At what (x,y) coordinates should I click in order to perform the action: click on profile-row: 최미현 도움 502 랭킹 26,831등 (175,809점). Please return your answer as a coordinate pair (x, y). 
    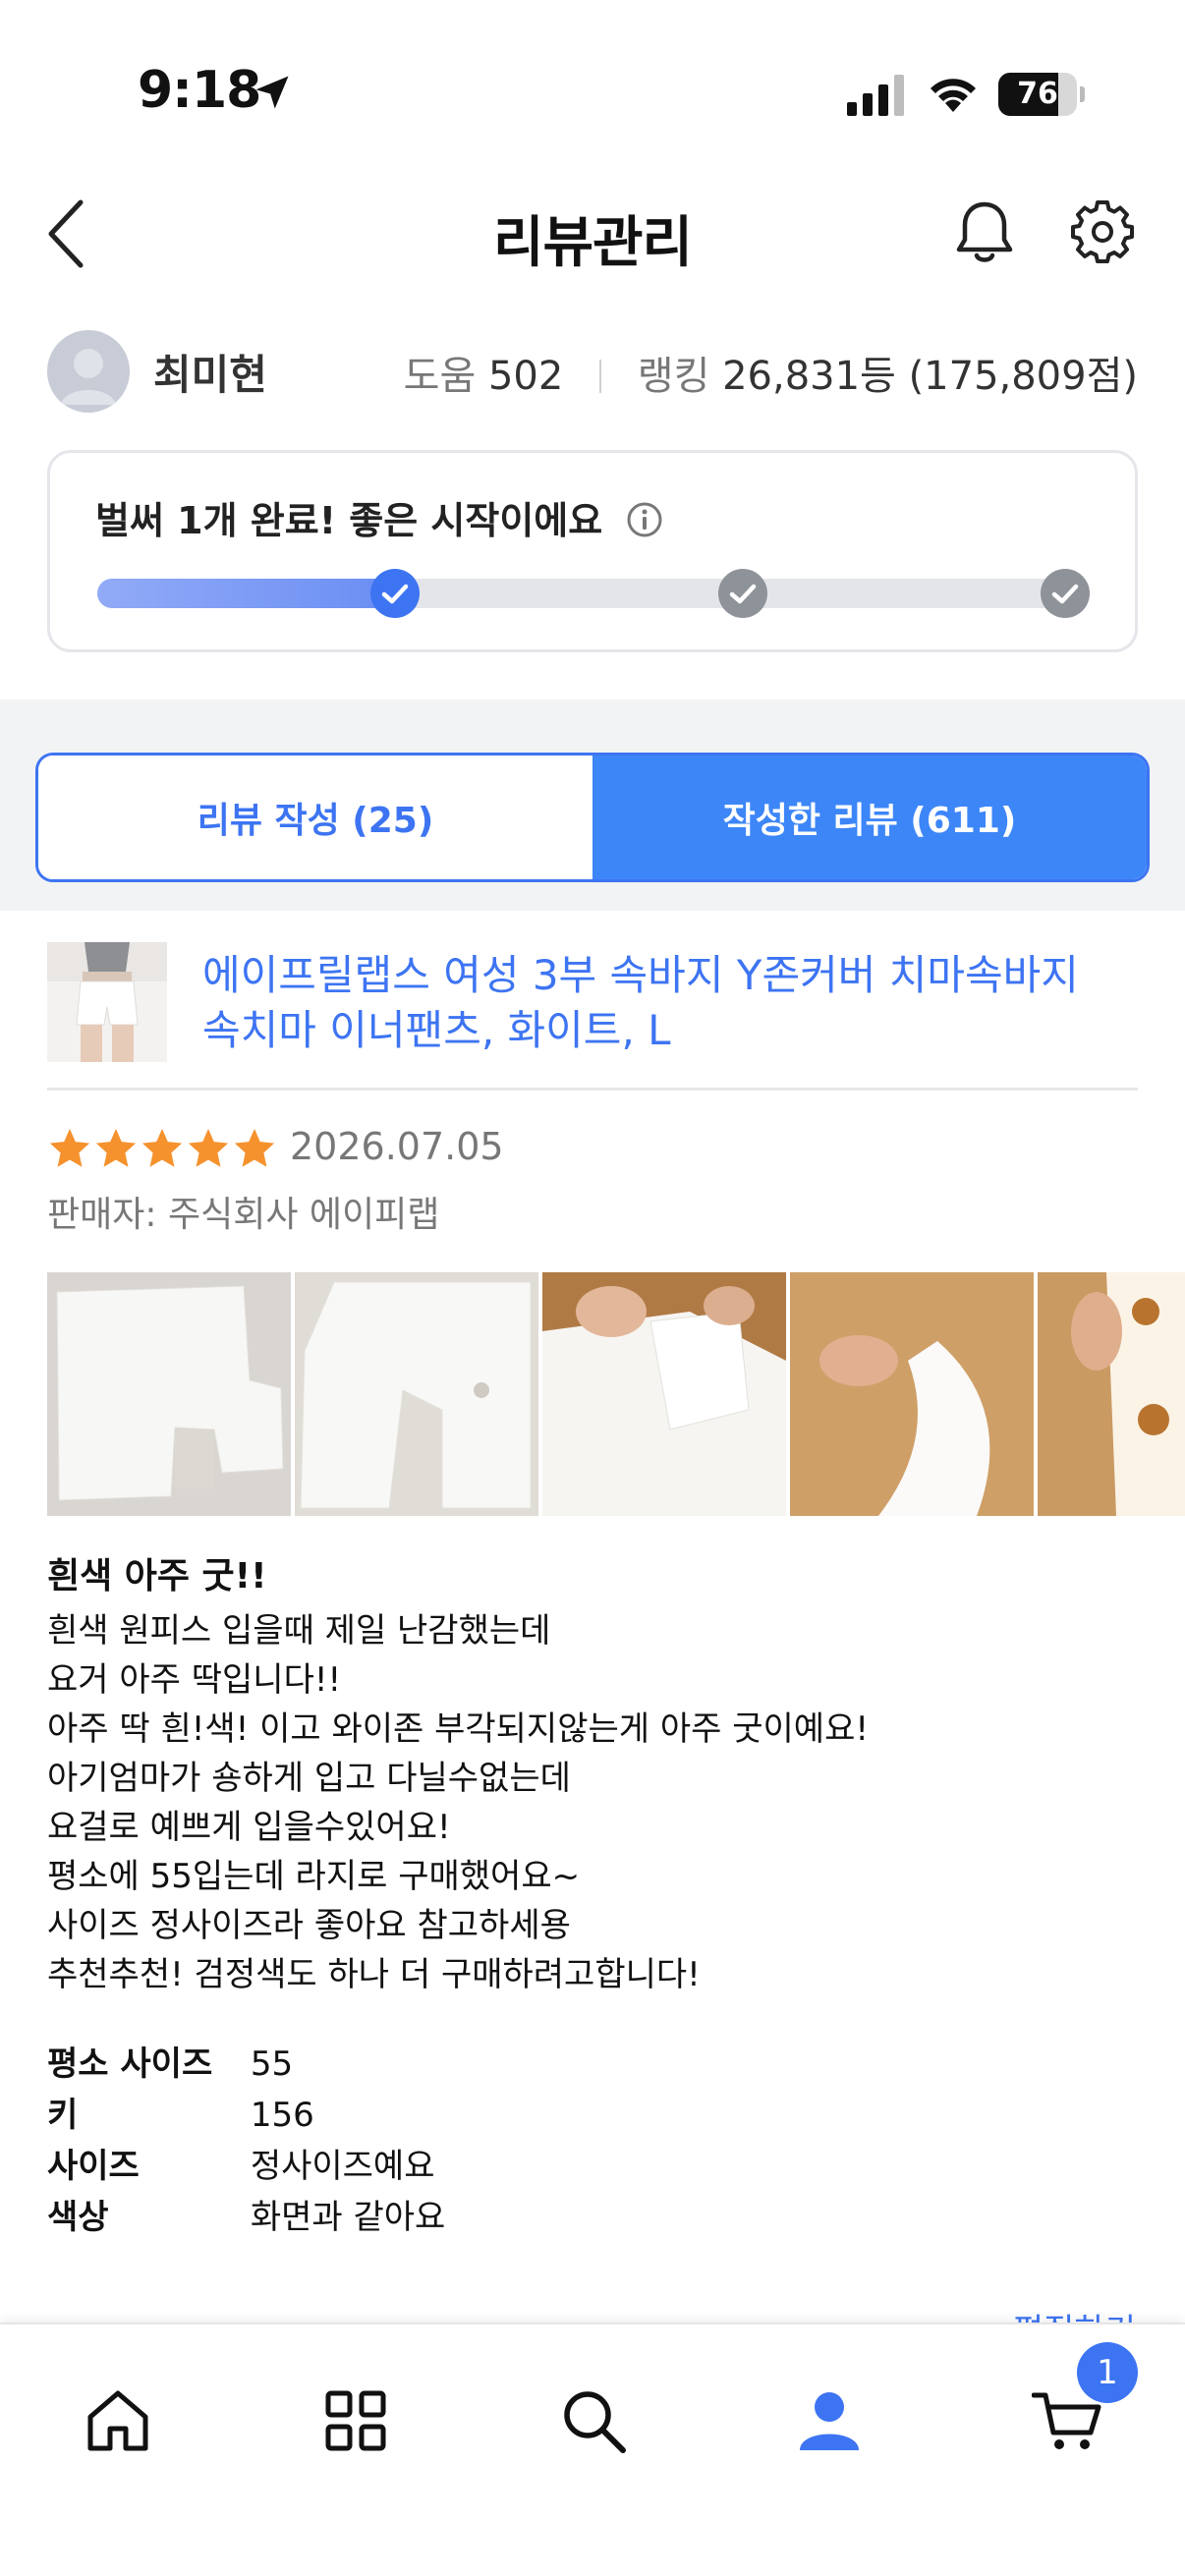
    Looking at the image, I should click on (592, 373).